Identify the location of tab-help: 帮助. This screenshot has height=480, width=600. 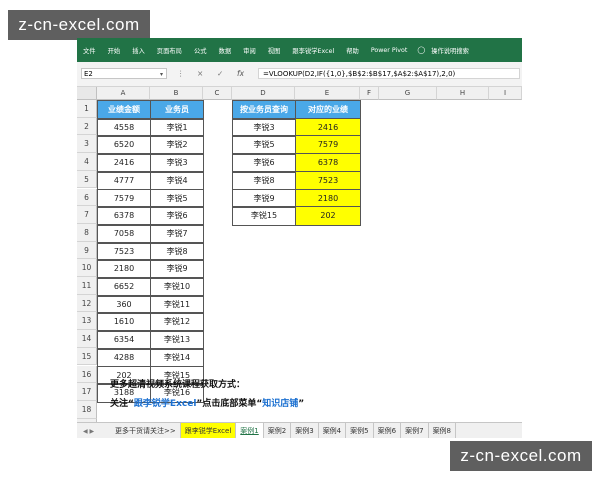
(352, 50).